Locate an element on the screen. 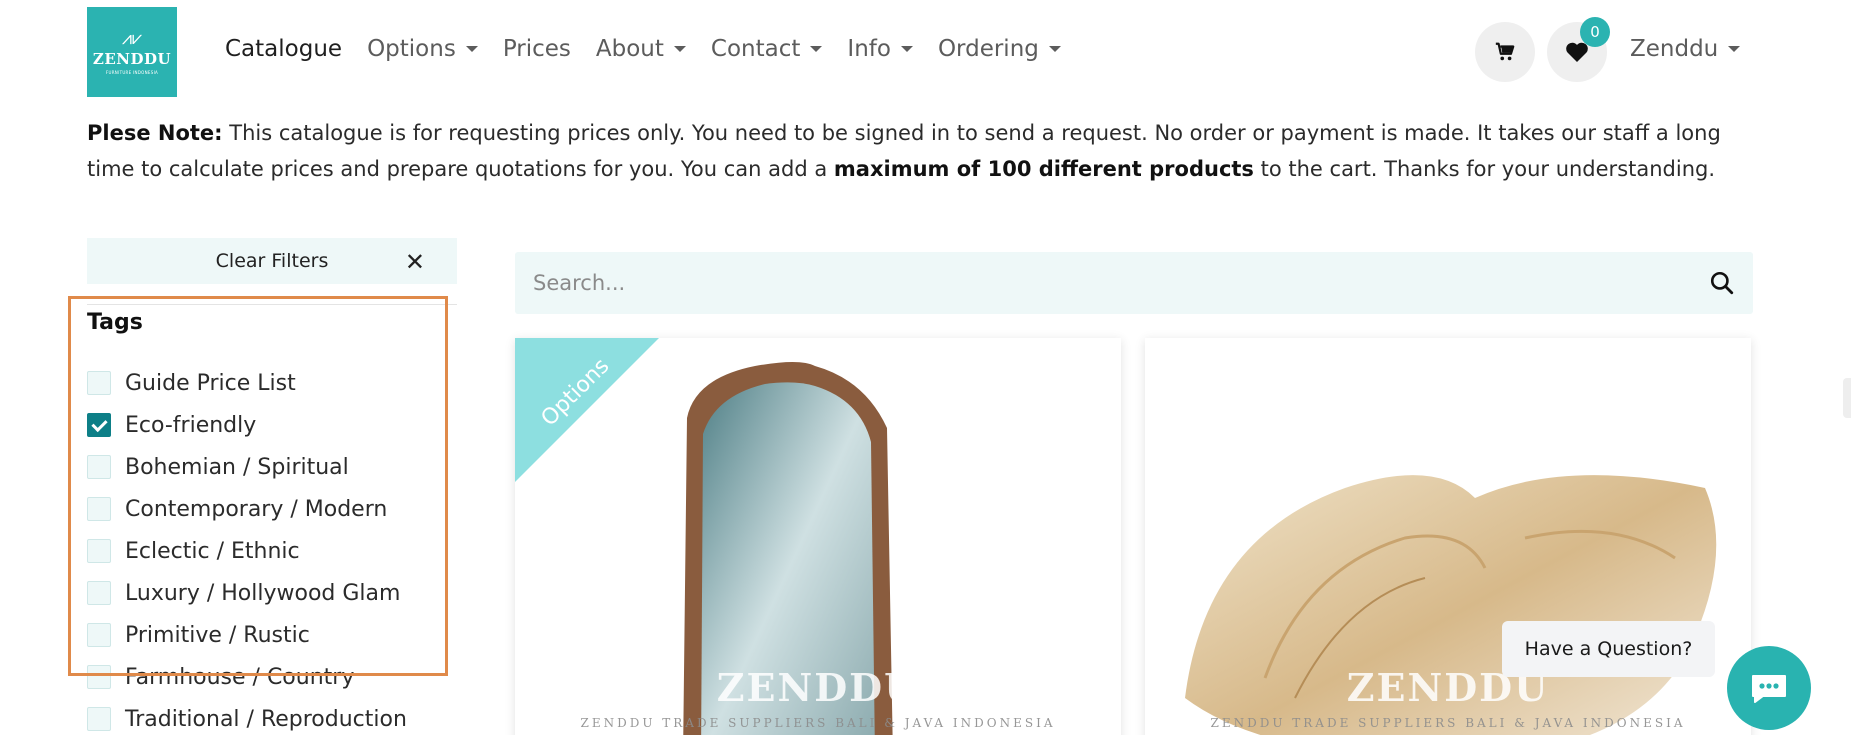 This screenshot has height=735, width=1851. tag-label: Primitive / Rustic is located at coordinates (217, 635).